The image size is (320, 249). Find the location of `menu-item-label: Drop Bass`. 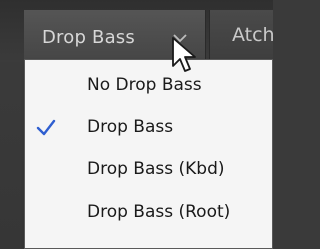

menu-item-label: Drop Bass is located at coordinates (130, 127).